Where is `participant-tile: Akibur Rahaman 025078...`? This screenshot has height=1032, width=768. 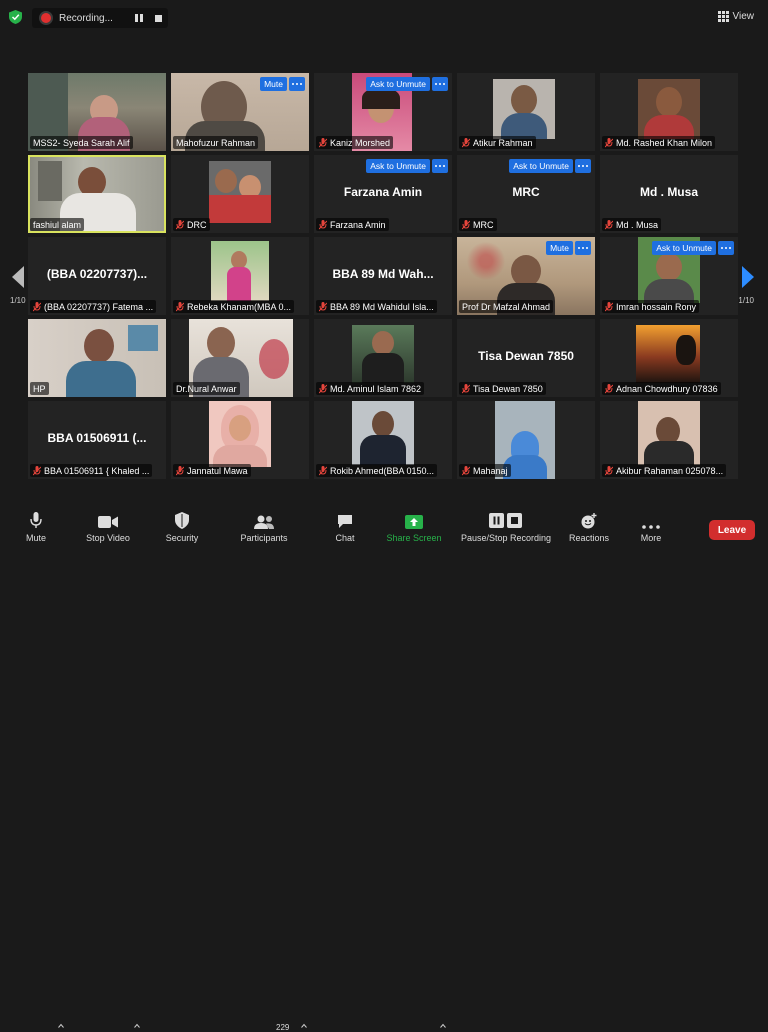
participant-tile: Akibur Rahaman 025078... is located at coordinates (669, 440).